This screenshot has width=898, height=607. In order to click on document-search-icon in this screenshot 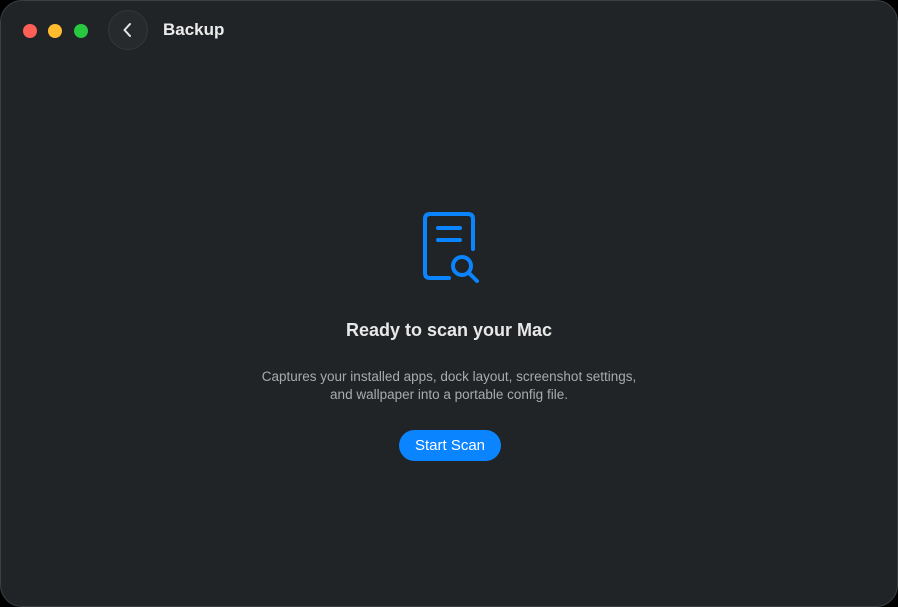, I will do `click(451, 247)`.